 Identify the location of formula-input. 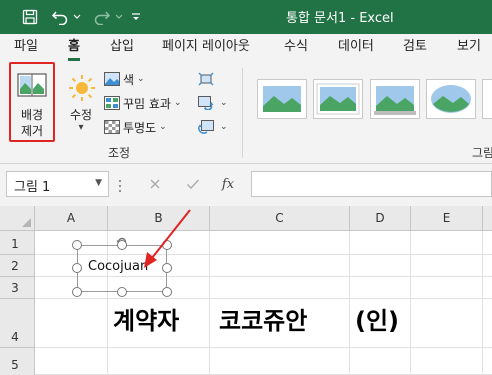
(371, 184).